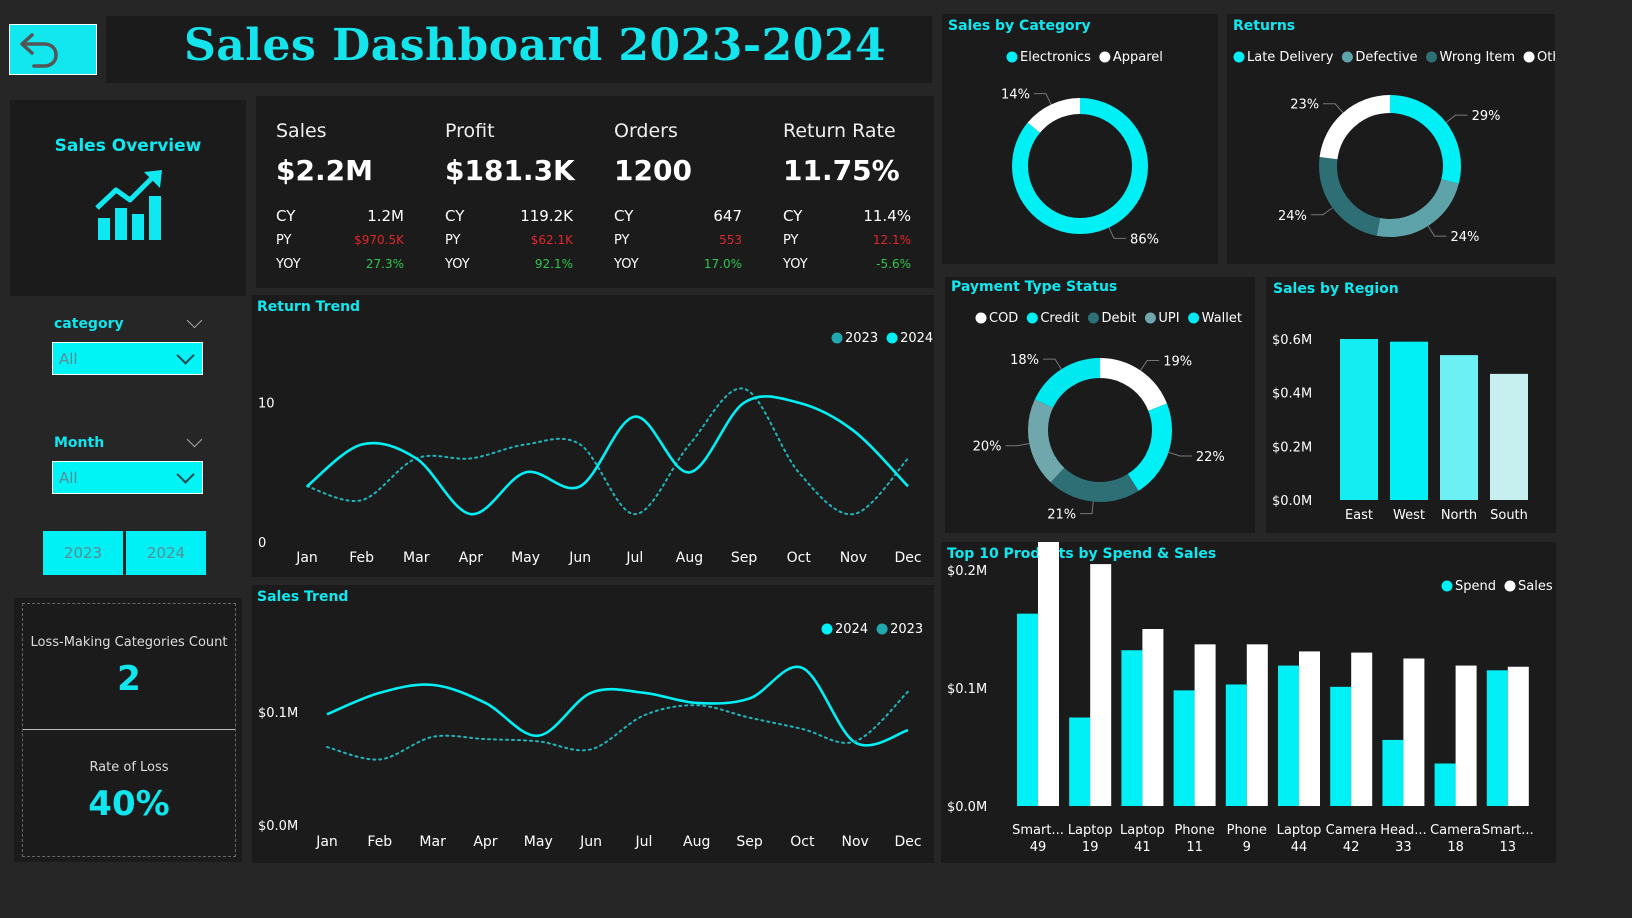 The height and width of the screenshot is (918, 1632). What do you see at coordinates (1082, 148) in the screenshot?
I see `sales-by-category-chart: 86% 14% Electronics Apparel` at bounding box center [1082, 148].